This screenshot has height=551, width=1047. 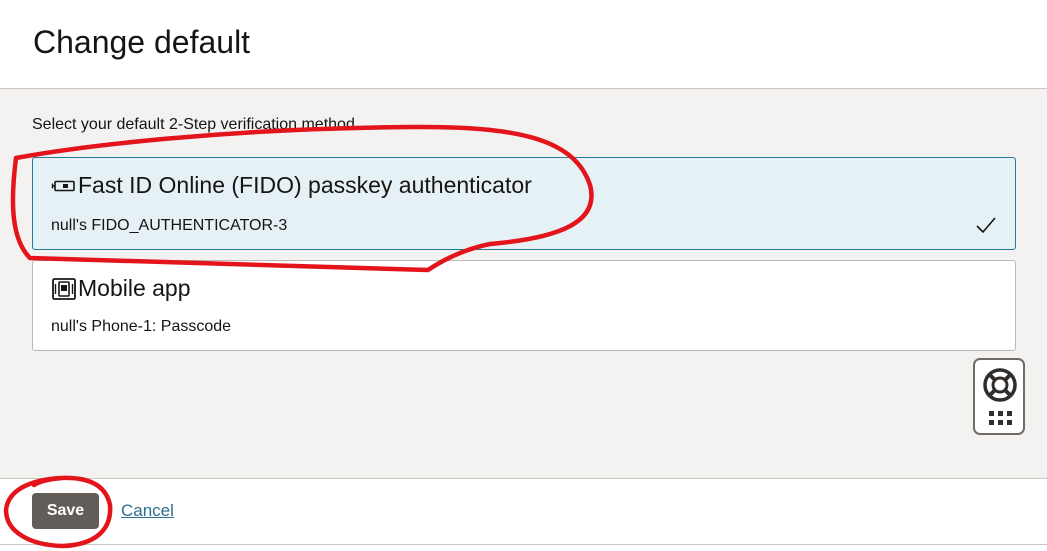 What do you see at coordinates (986, 225) in the screenshot?
I see `checkmark-icon` at bounding box center [986, 225].